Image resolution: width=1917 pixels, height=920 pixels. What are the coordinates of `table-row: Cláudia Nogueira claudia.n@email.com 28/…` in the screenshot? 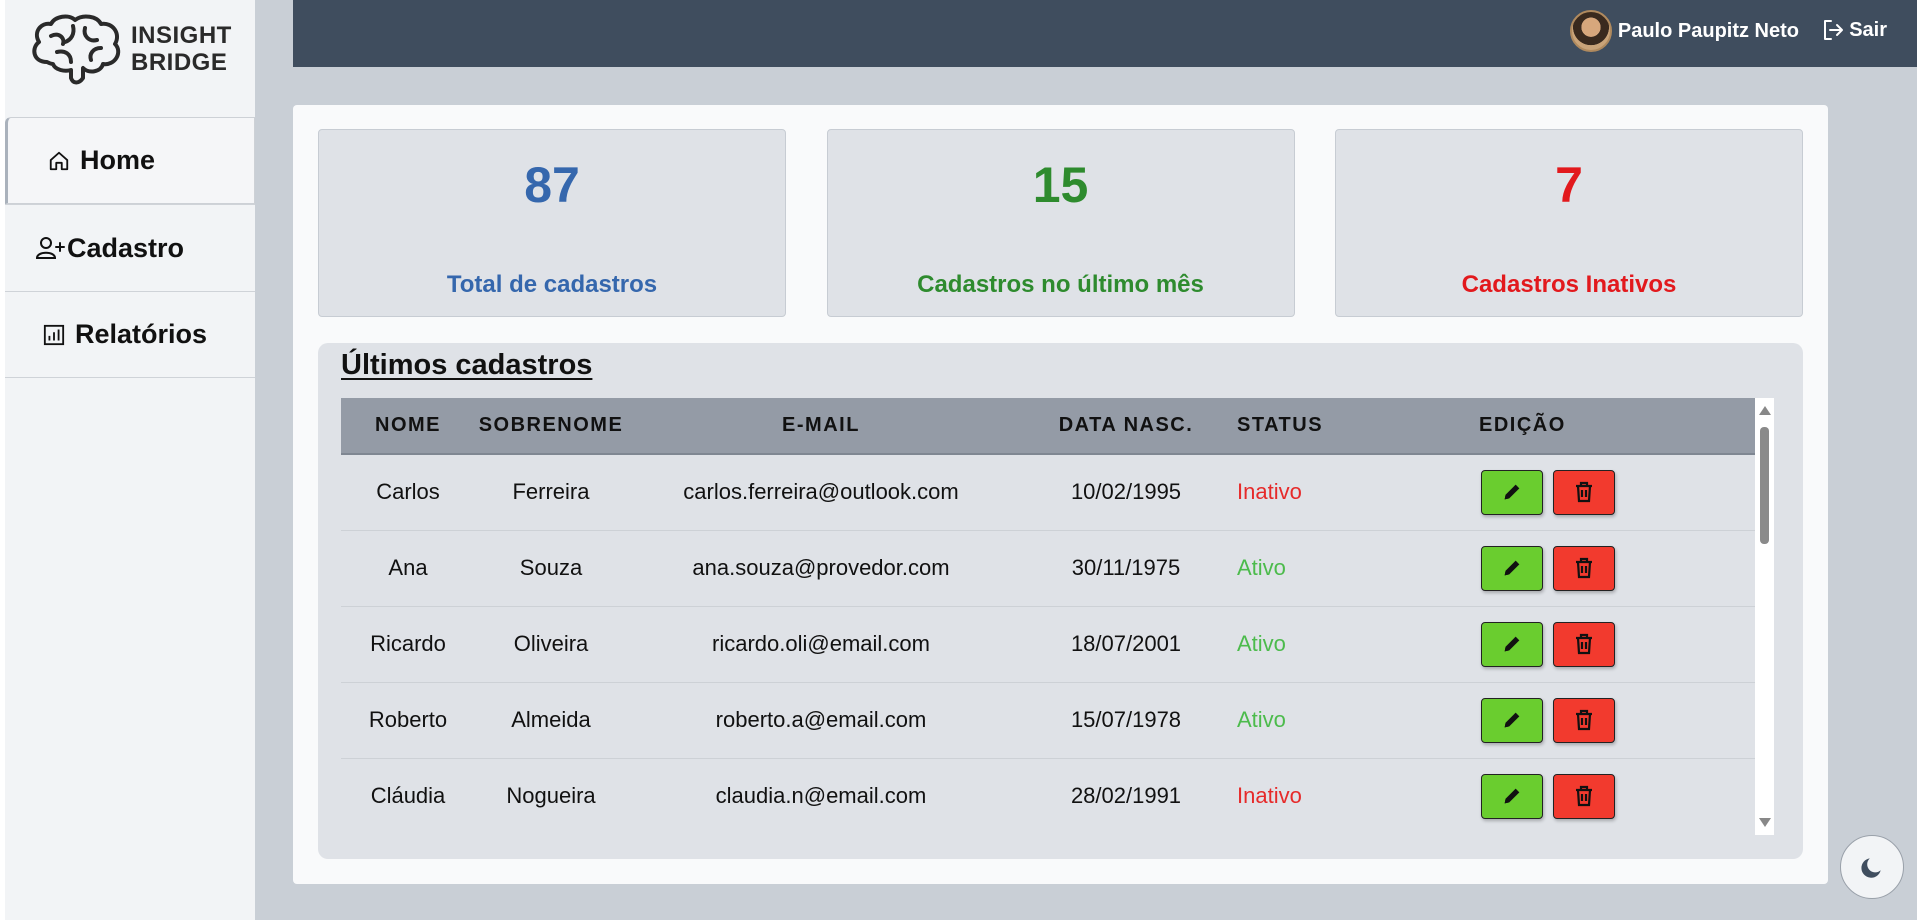 It's located at (1048, 796).